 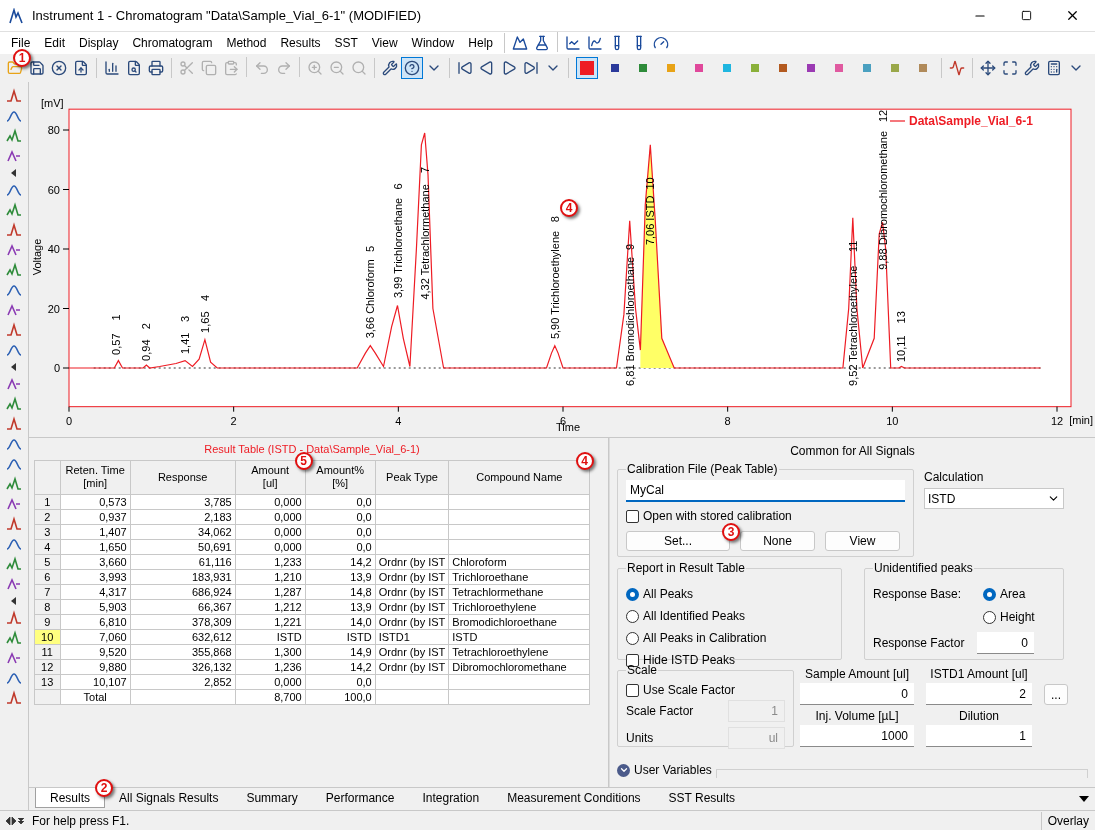 What do you see at coordinates (172, 43) in the screenshot?
I see `menu-item: Chromatogram` at bounding box center [172, 43].